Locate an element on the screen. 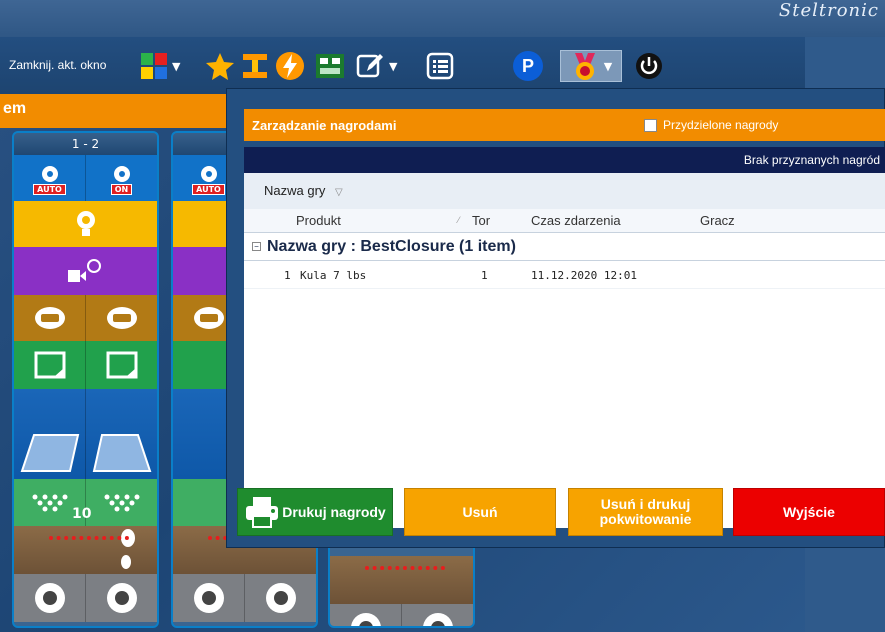 Image resolution: width=885 pixels, height=632 pixels. print-prizes-label: Drukuj nagrody is located at coordinates (334, 511).